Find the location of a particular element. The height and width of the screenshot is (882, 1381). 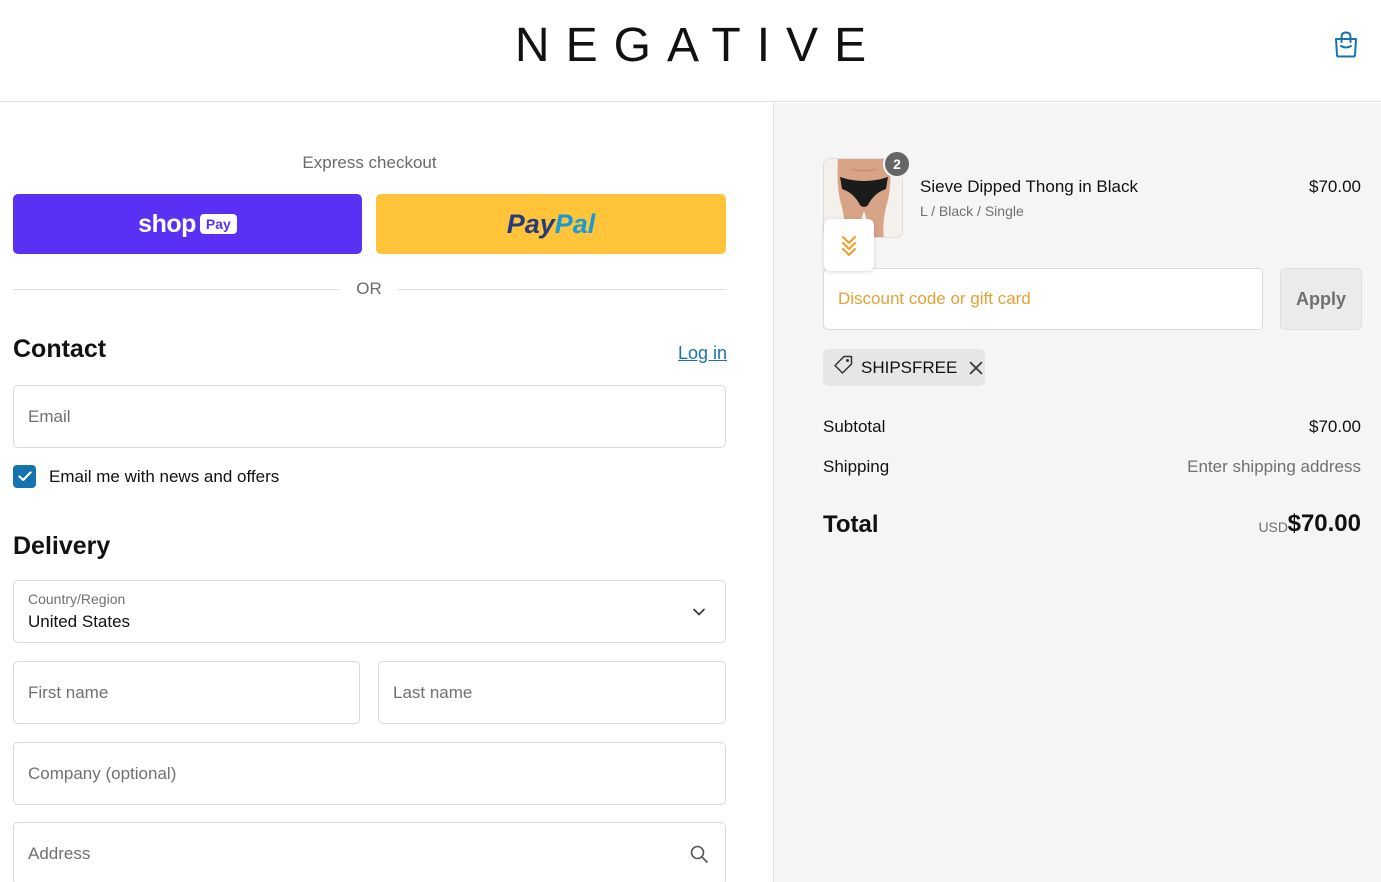

address-field: Address is located at coordinates (369, 852).